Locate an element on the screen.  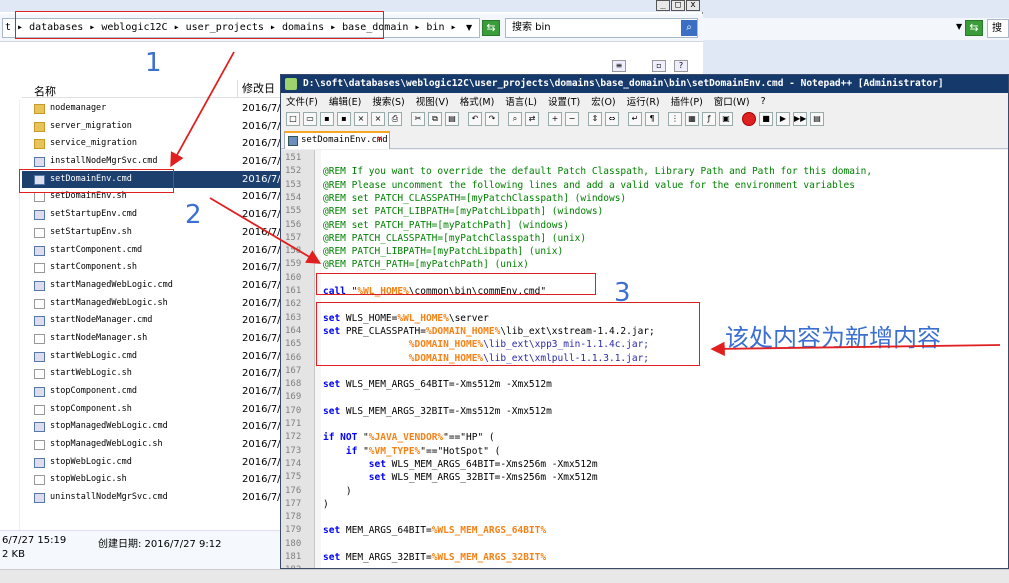
file-row: service_migration 2016/7/2 is located at coordinates (154, 144).